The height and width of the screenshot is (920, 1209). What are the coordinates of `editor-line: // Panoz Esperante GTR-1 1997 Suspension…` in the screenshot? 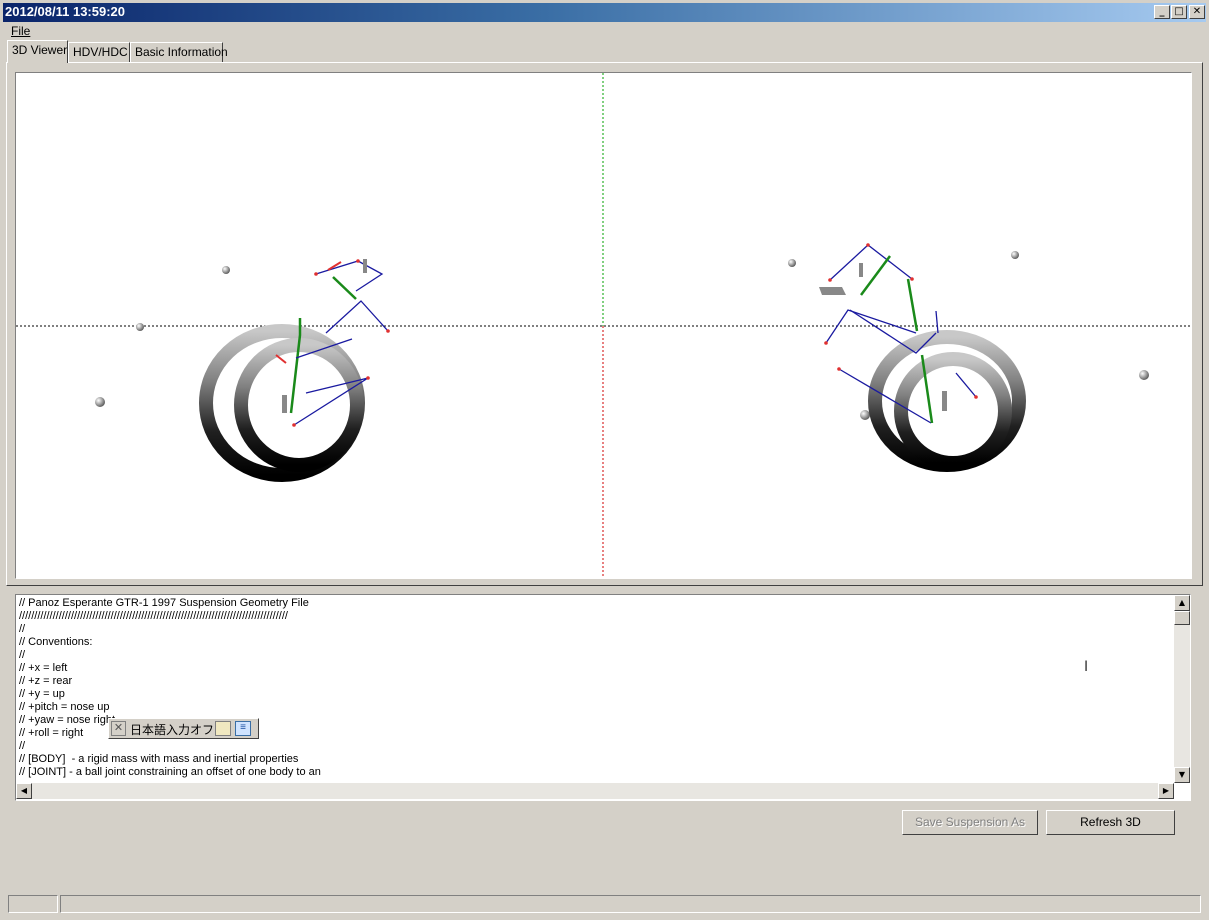 It's located at (164, 603).